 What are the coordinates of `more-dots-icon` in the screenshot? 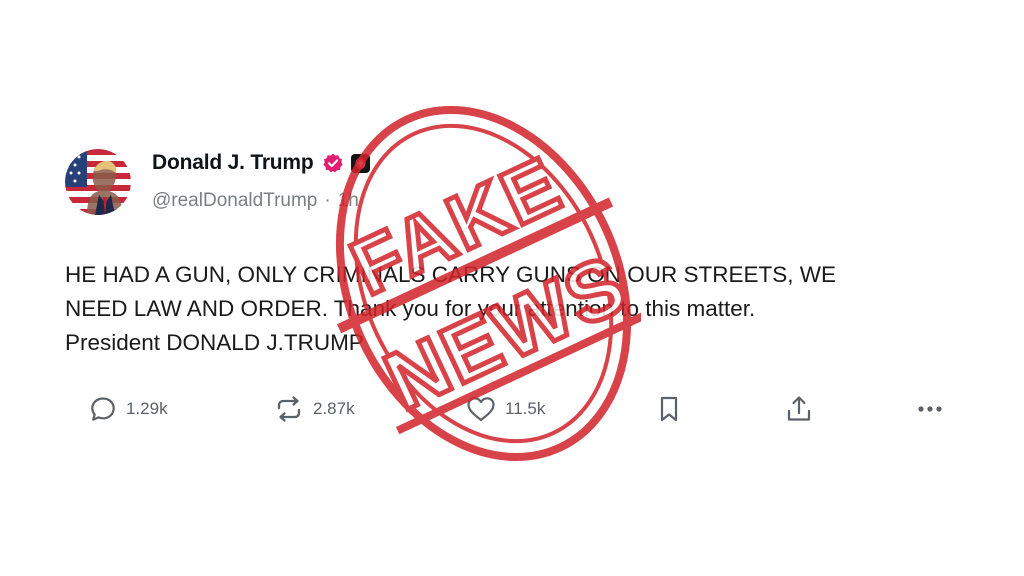 It's located at (930, 409).